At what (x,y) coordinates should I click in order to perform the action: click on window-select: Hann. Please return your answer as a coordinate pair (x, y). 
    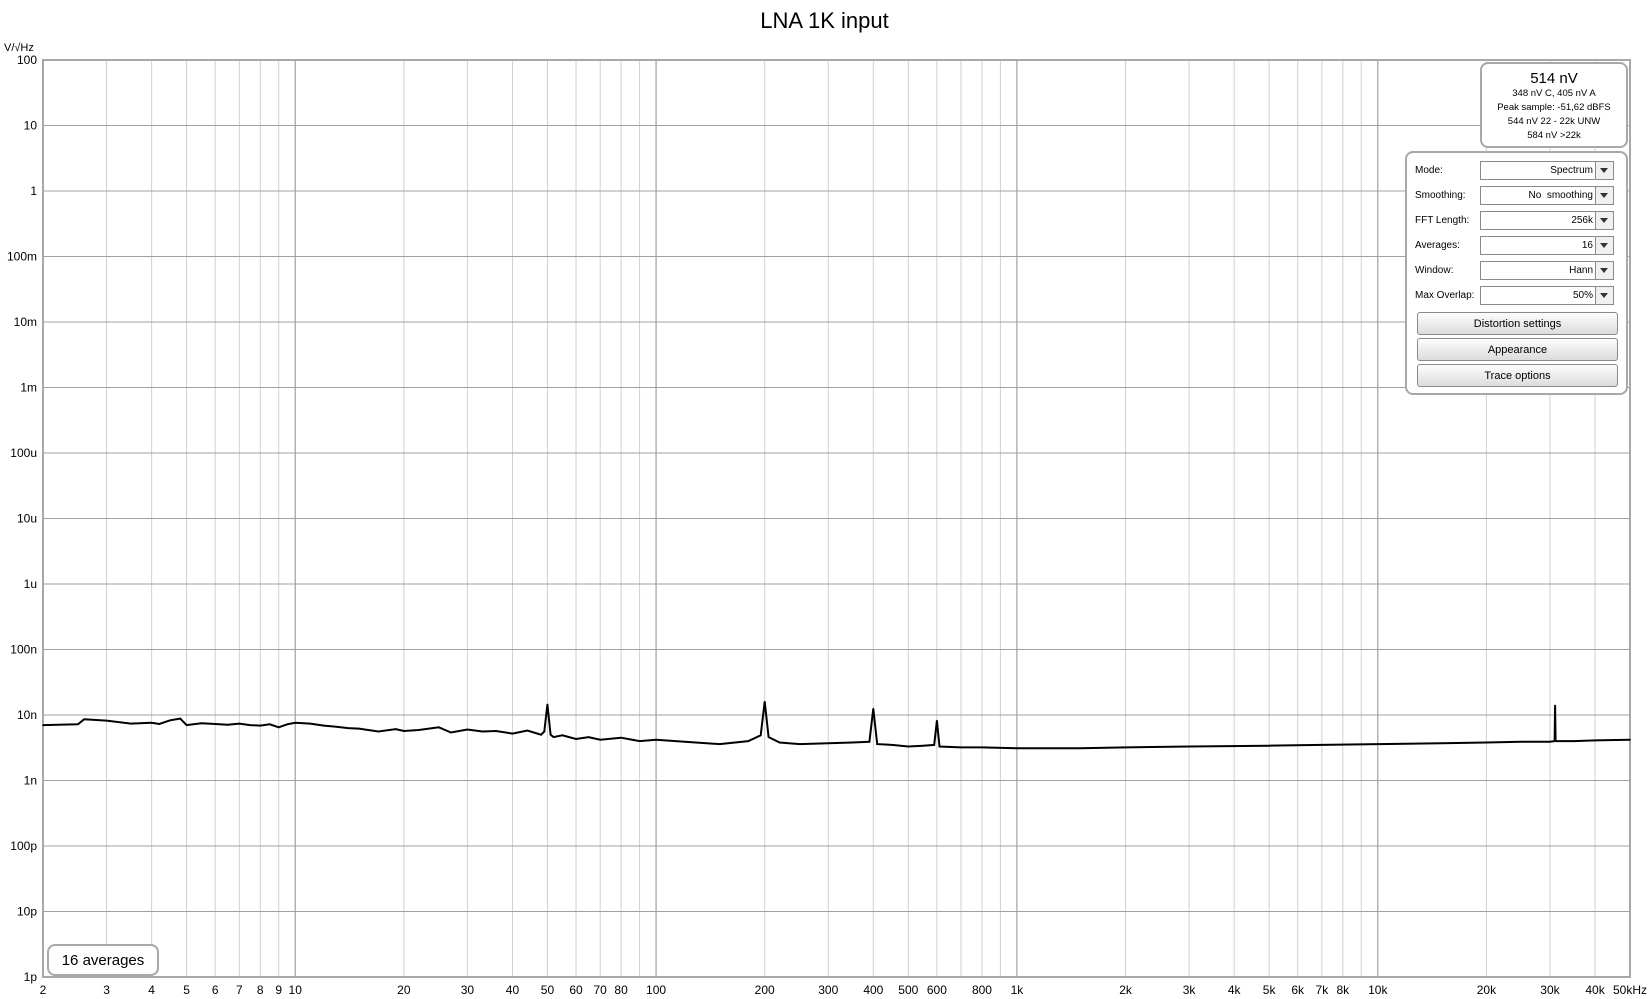
    Looking at the image, I should click on (1547, 270).